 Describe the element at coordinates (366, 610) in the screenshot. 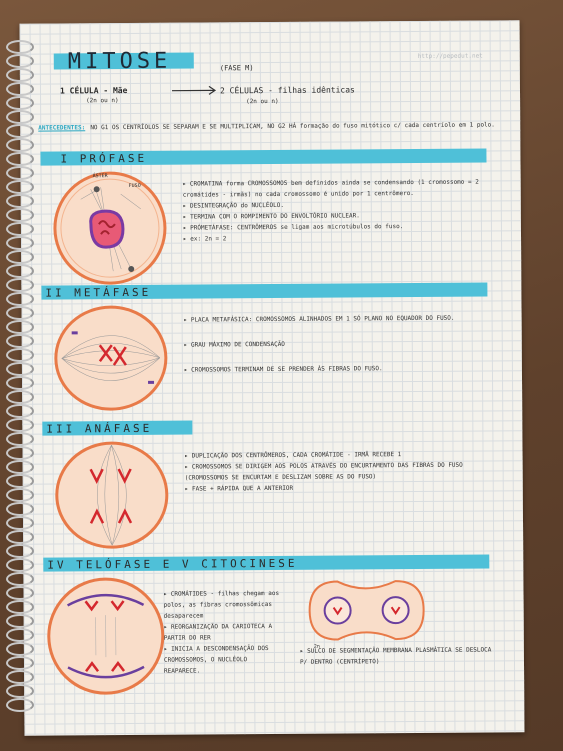

I see `cytokinesis-drawing` at that location.